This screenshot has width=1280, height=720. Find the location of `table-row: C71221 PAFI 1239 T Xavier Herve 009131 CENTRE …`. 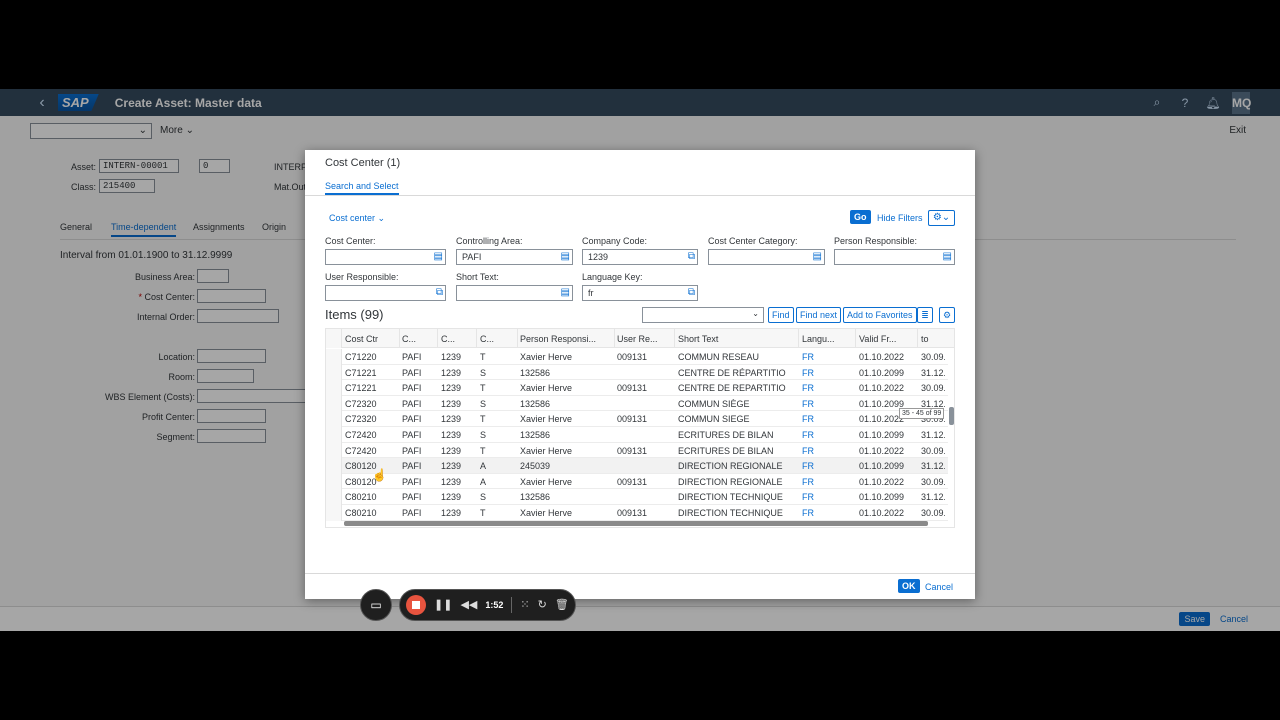

table-row: C71221 PAFI 1239 T Xavier Herve 009131 CENTRE … is located at coordinates (637, 388).